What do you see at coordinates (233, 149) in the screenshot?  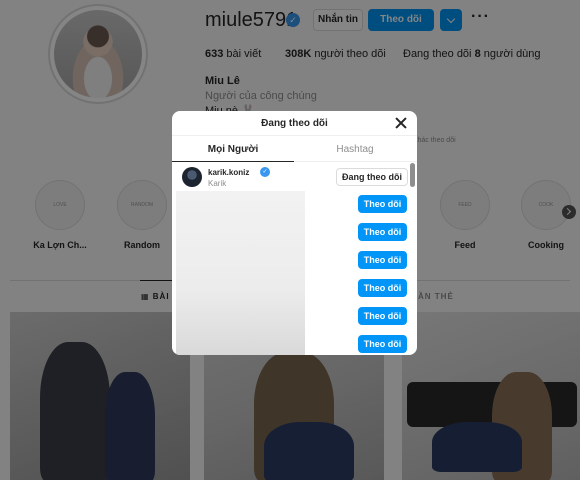 I see `tab-people: Mọi Người` at bounding box center [233, 149].